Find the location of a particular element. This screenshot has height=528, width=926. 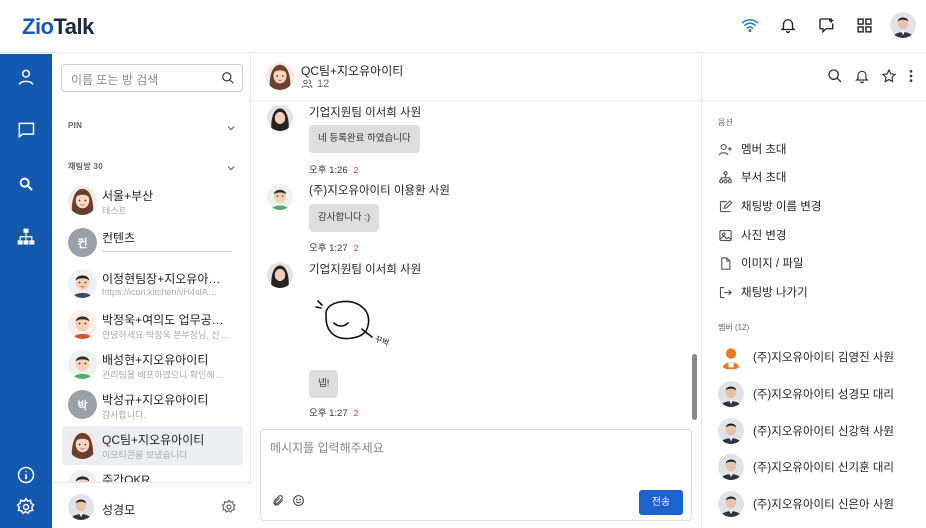

chat-room-avatar is located at coordinates (280, 76).